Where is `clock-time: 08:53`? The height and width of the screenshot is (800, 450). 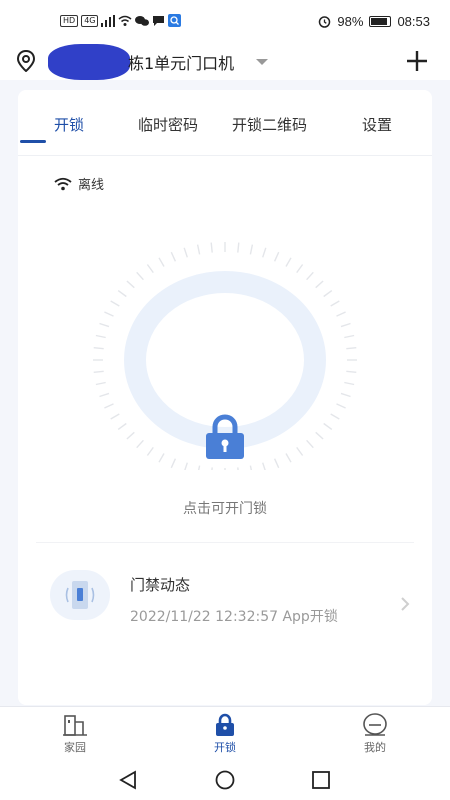 clock-time: 08:53 is located at coordinates (413, 21).